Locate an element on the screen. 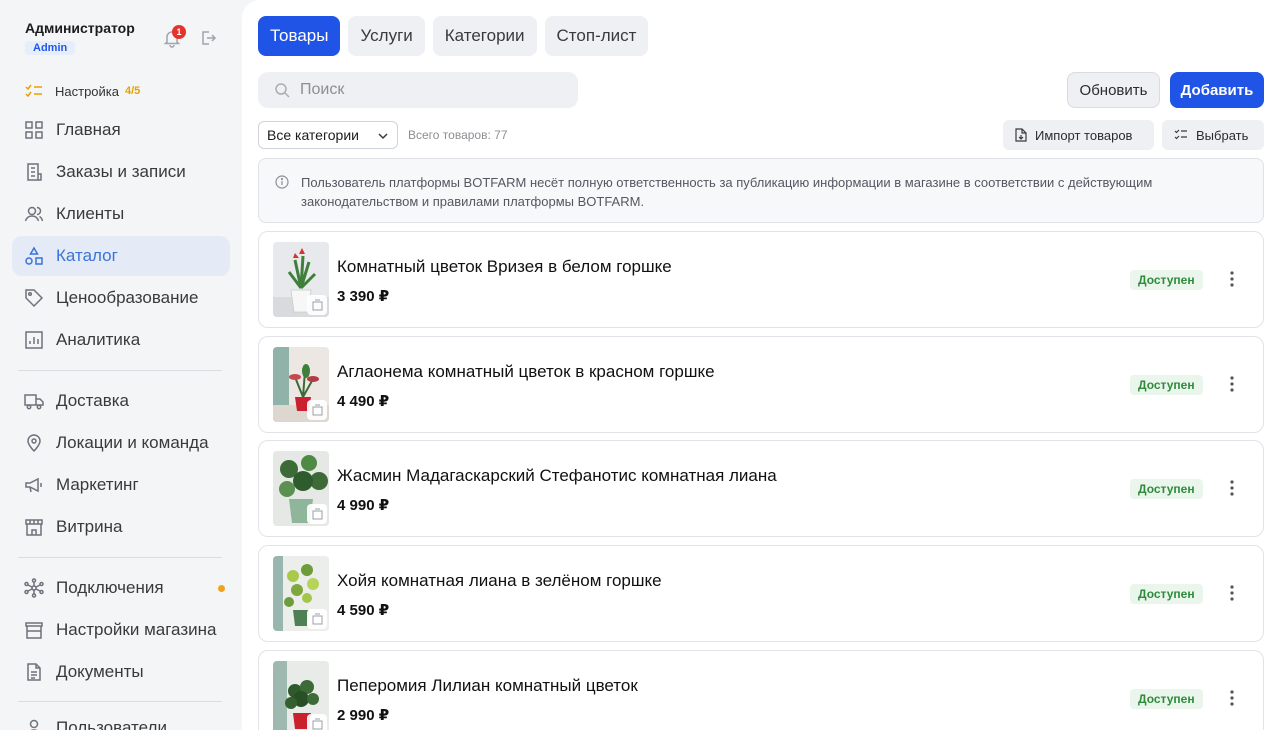 The width and height of the screenshot is (1280, 730). storefront-icon is located at coordinates (34, 527).